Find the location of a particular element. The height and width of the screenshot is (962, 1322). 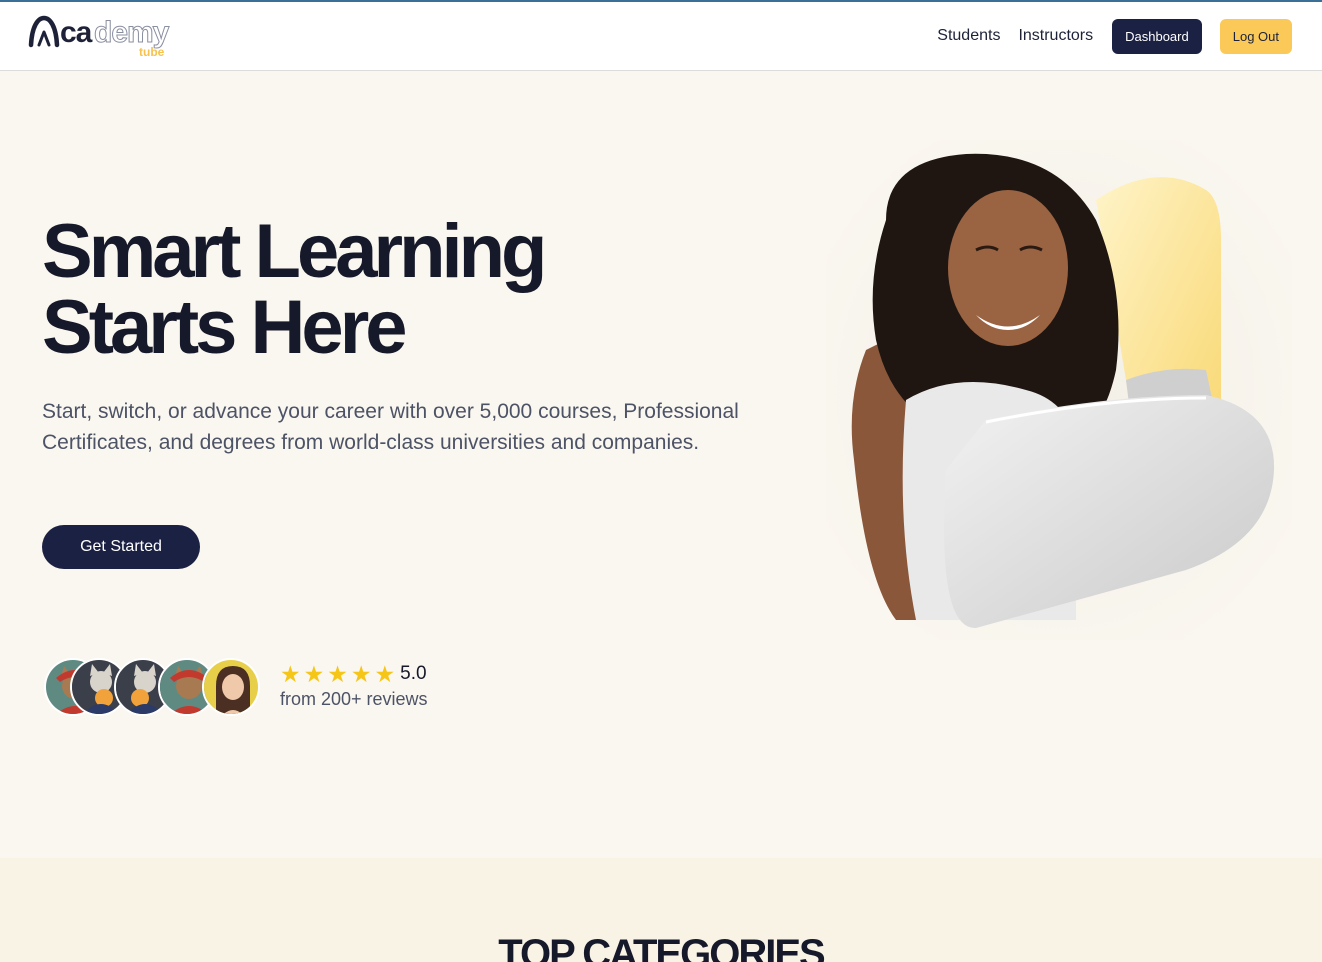

logo-text-outline: demy is located at coordinates (131, 32).